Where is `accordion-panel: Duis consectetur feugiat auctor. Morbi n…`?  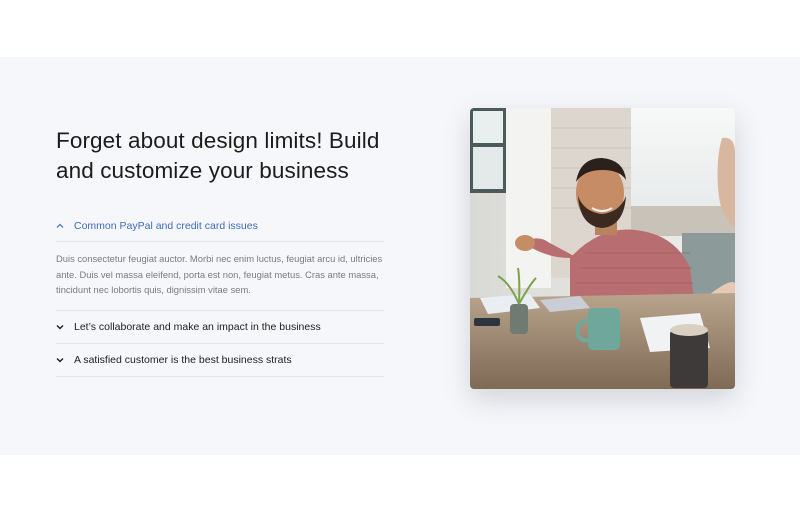 accordion-panel: Duis consectetur feugiat auctor. Morbi n… is located at coordinates (220, 276).